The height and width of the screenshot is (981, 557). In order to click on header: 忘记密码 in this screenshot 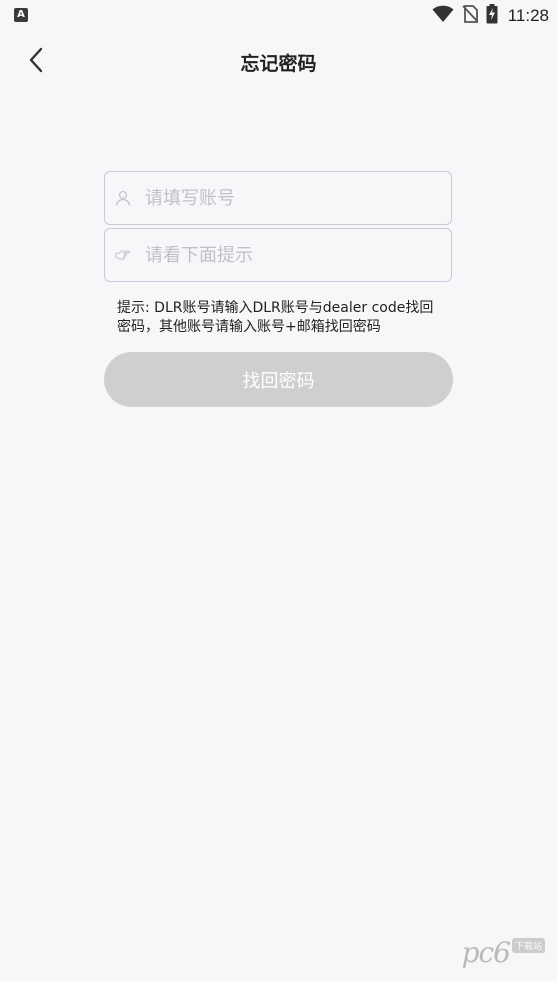, I will do `click(278, 62)`.